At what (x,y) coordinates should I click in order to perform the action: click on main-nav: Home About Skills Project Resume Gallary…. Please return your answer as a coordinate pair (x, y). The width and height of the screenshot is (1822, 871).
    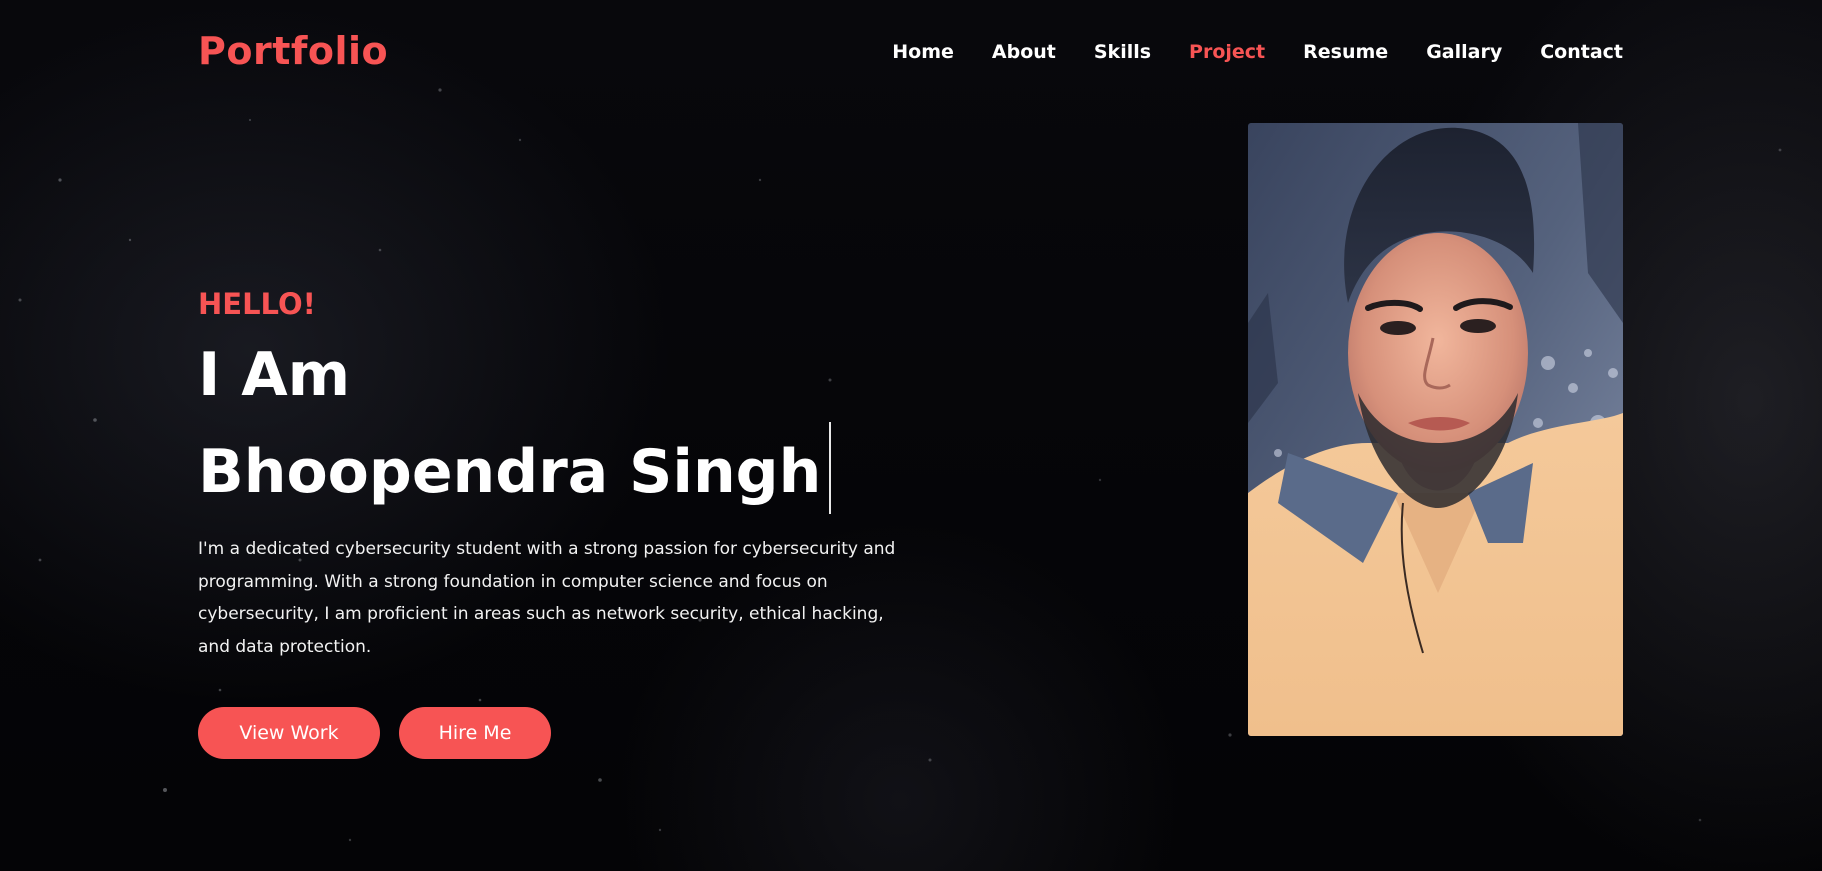
    Looking at the image, I should click on (1238, 52).